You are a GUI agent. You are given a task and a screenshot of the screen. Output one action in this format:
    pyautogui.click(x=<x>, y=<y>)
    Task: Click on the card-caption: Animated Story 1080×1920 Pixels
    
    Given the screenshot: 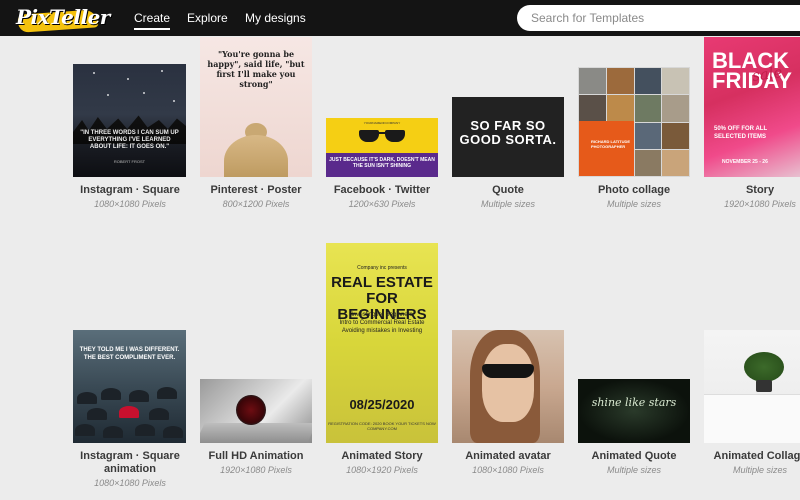 What is the action you would take?
    pyautogui.click(x=382, y=462)
    